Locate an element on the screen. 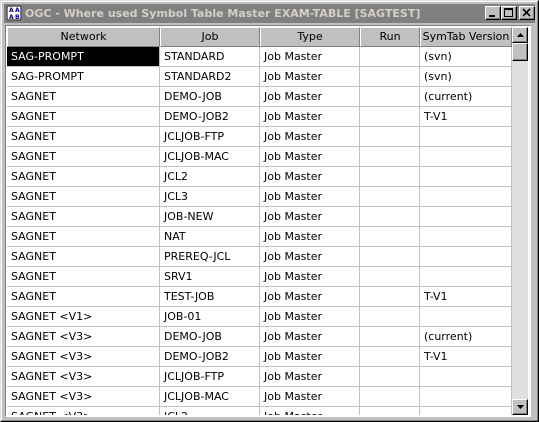  scroll-down-button is located at coordinates (520, 407).